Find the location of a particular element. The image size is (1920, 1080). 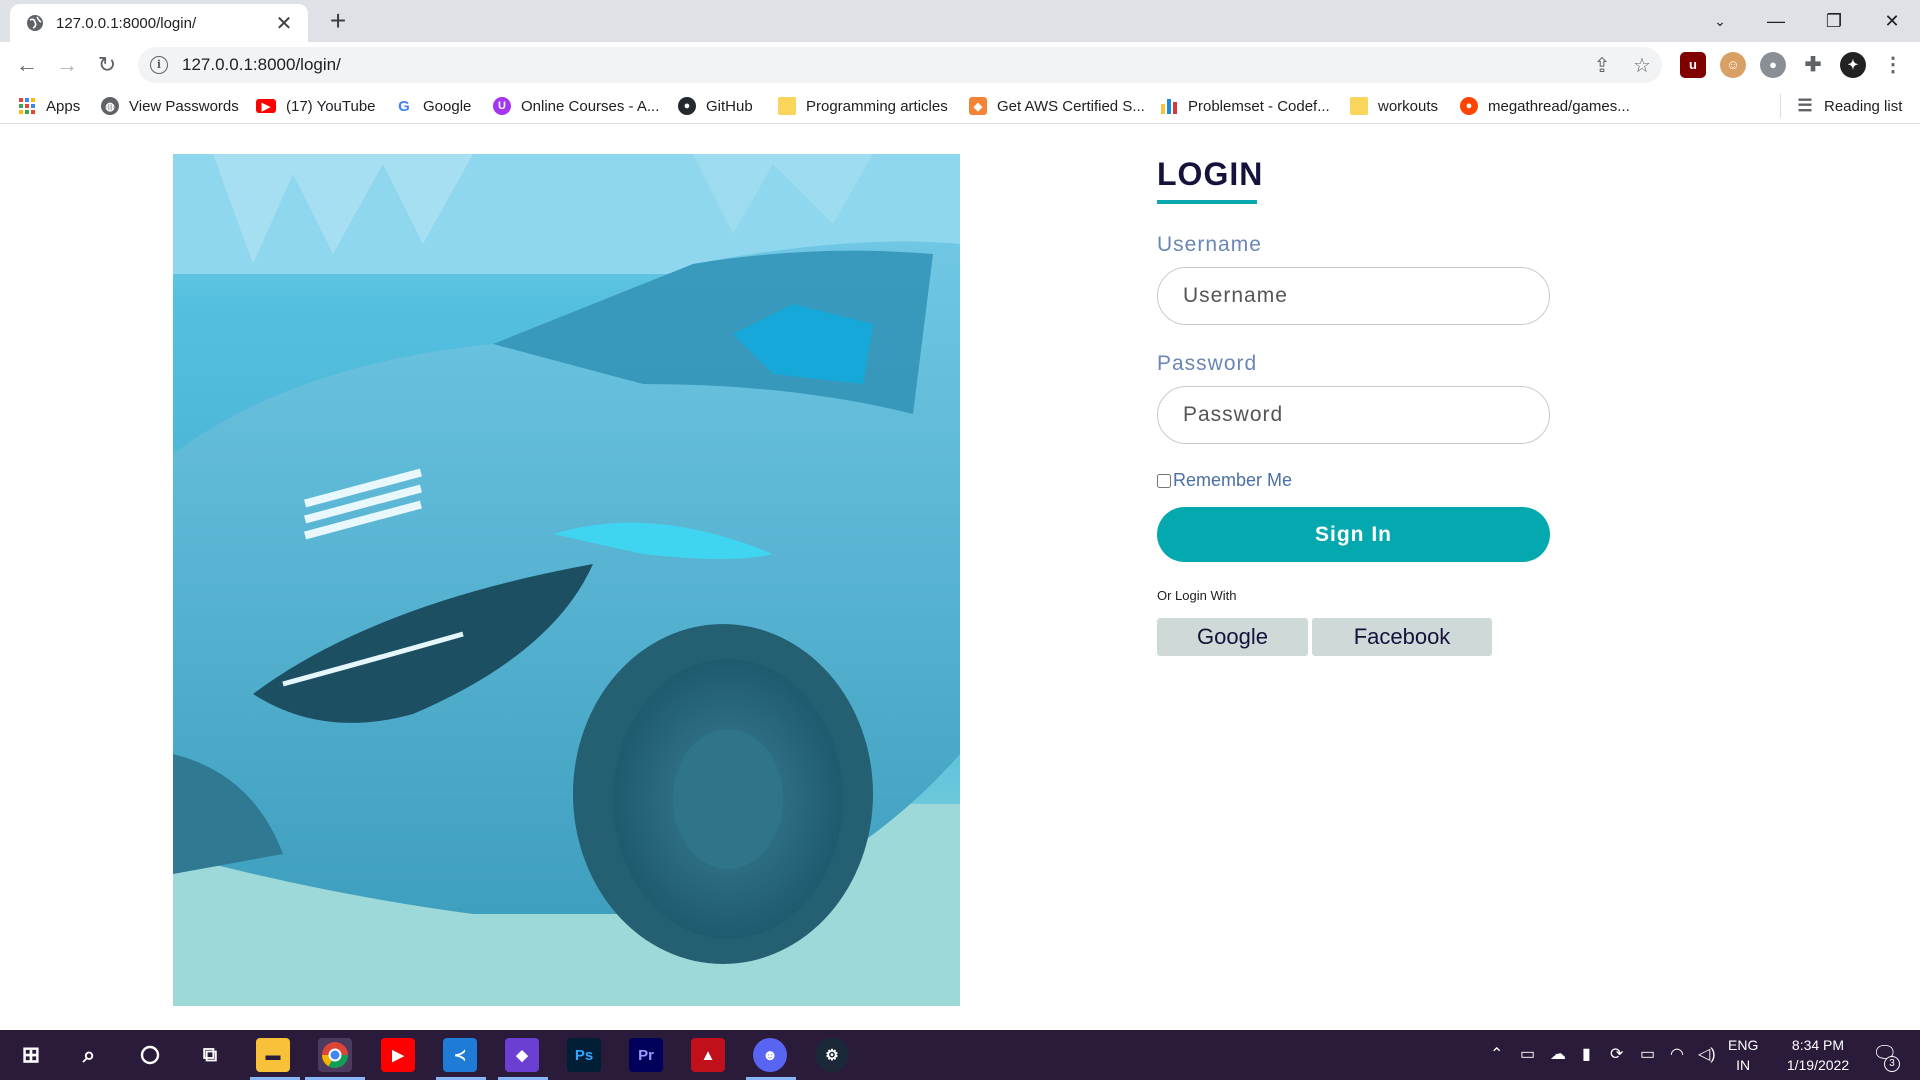

bookmark-programming-articles: Programming articles is located at coordinates (863, 106).